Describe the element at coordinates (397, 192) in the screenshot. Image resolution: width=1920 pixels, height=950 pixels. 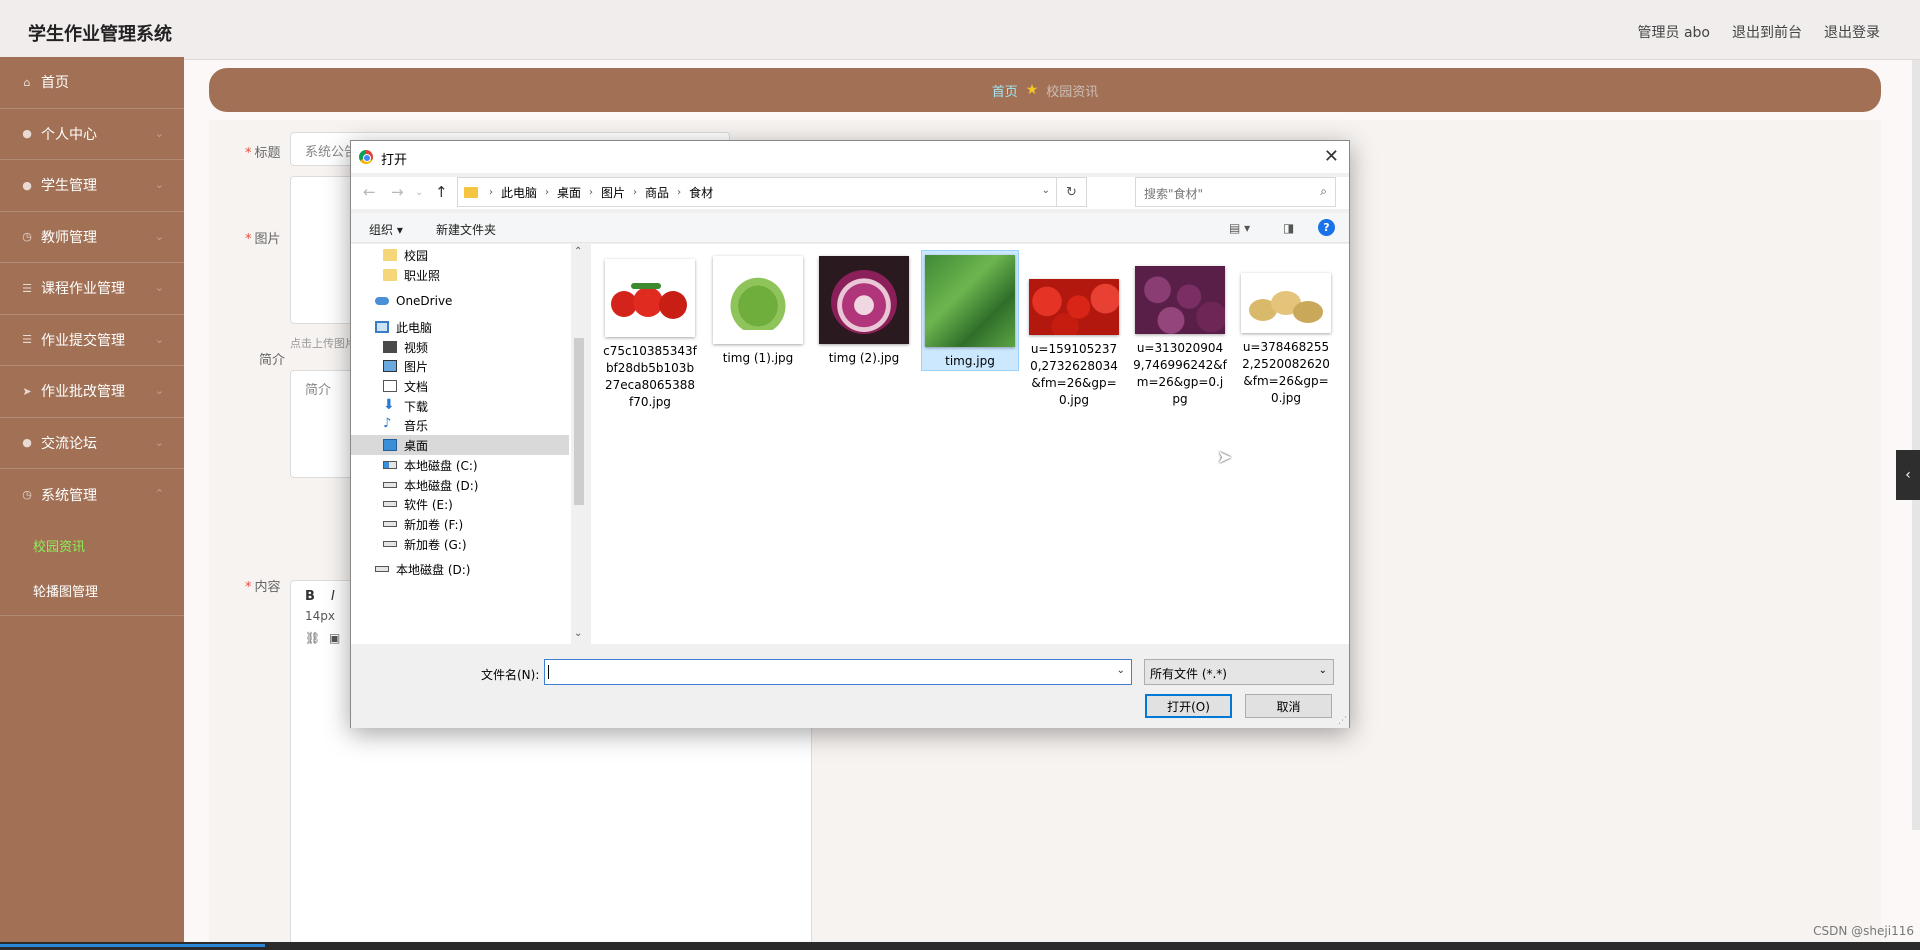
I see `forward-arrow-icon: →` at that location.